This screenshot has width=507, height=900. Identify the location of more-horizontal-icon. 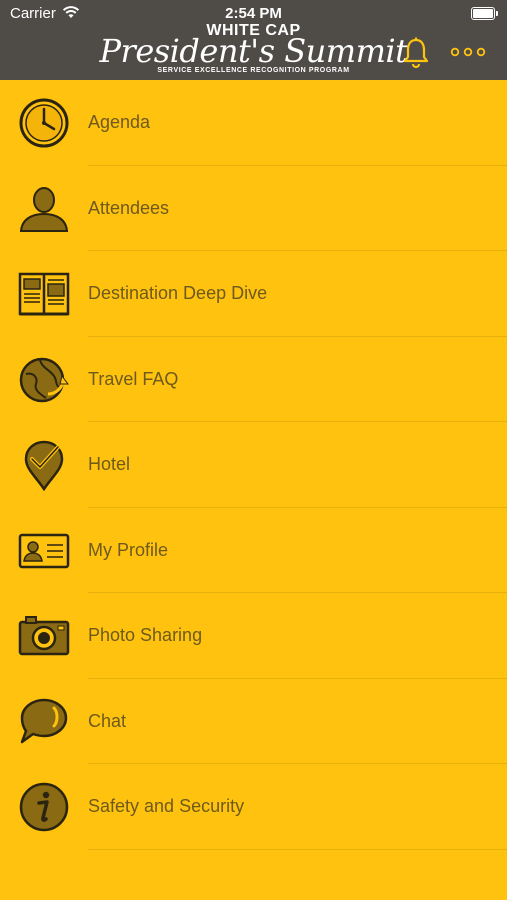
(468, 52).